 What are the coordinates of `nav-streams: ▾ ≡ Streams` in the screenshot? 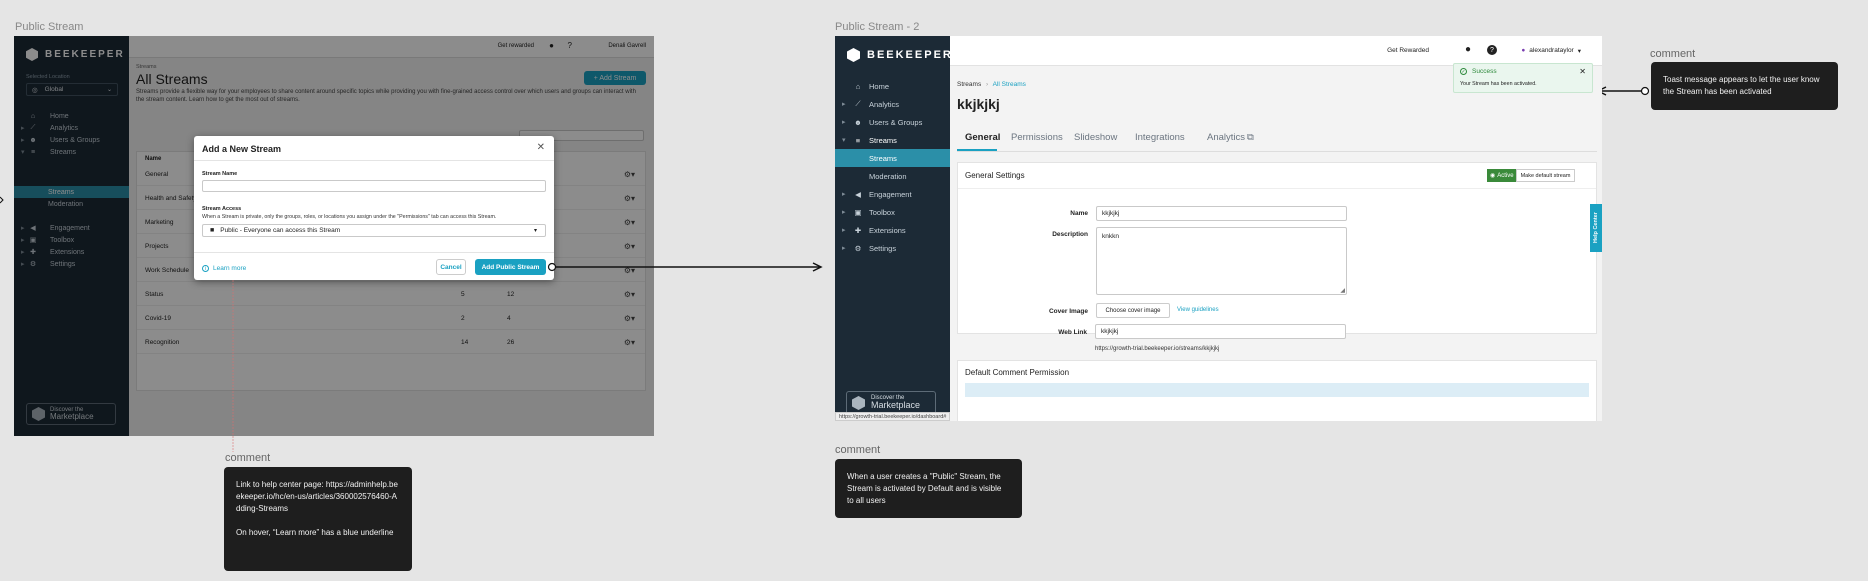 It's located at (892, 140).